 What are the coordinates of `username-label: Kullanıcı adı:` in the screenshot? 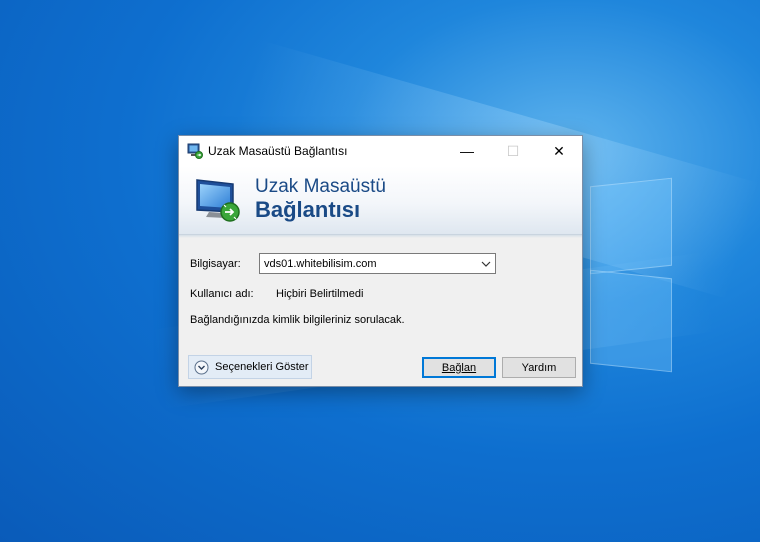 It's located at (222, 294).